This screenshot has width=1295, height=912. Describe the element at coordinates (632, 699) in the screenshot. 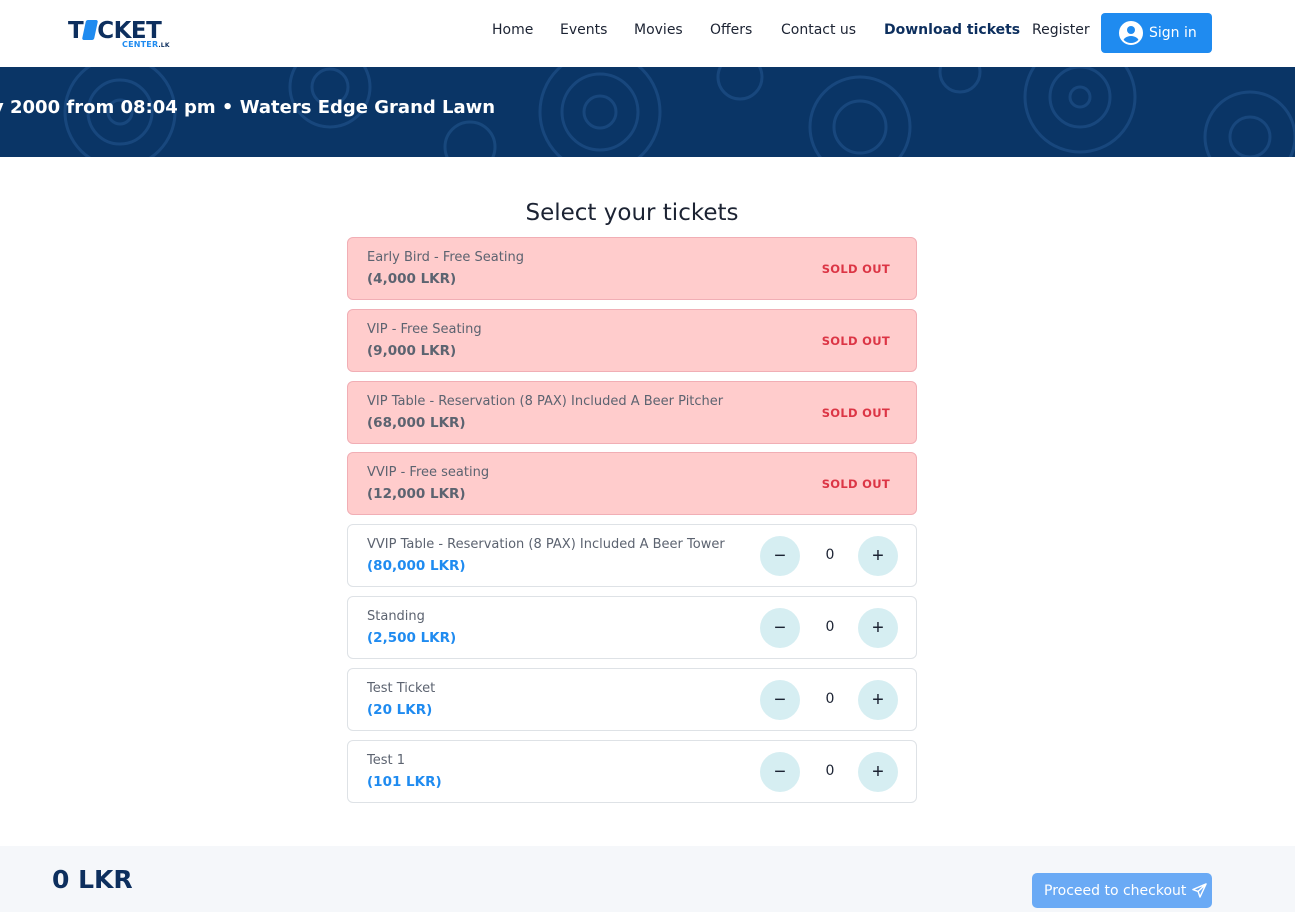

I see `ticket-row: Test Ticket (20 LKR) − 0 +` at that location.